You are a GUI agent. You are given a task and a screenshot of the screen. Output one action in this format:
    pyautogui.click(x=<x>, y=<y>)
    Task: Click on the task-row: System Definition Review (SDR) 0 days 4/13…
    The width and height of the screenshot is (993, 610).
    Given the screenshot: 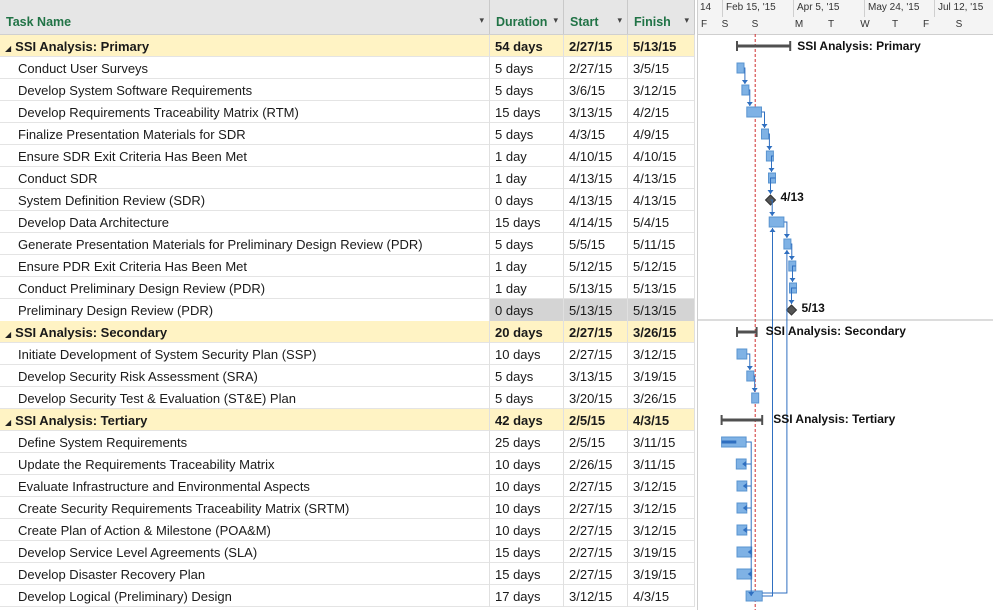 What is the action you would take?
    pyautogui.click(x=347, y=200)
    